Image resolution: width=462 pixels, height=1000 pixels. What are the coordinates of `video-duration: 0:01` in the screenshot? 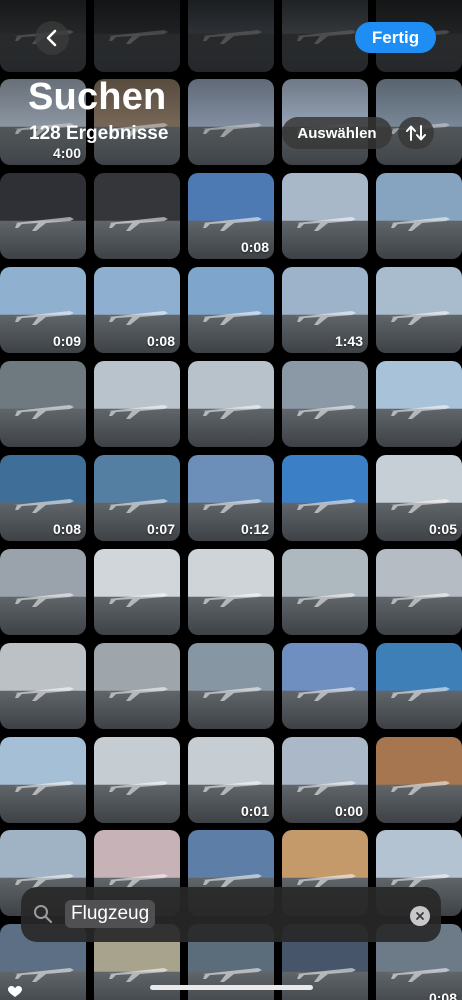 It's located at (254, 811).